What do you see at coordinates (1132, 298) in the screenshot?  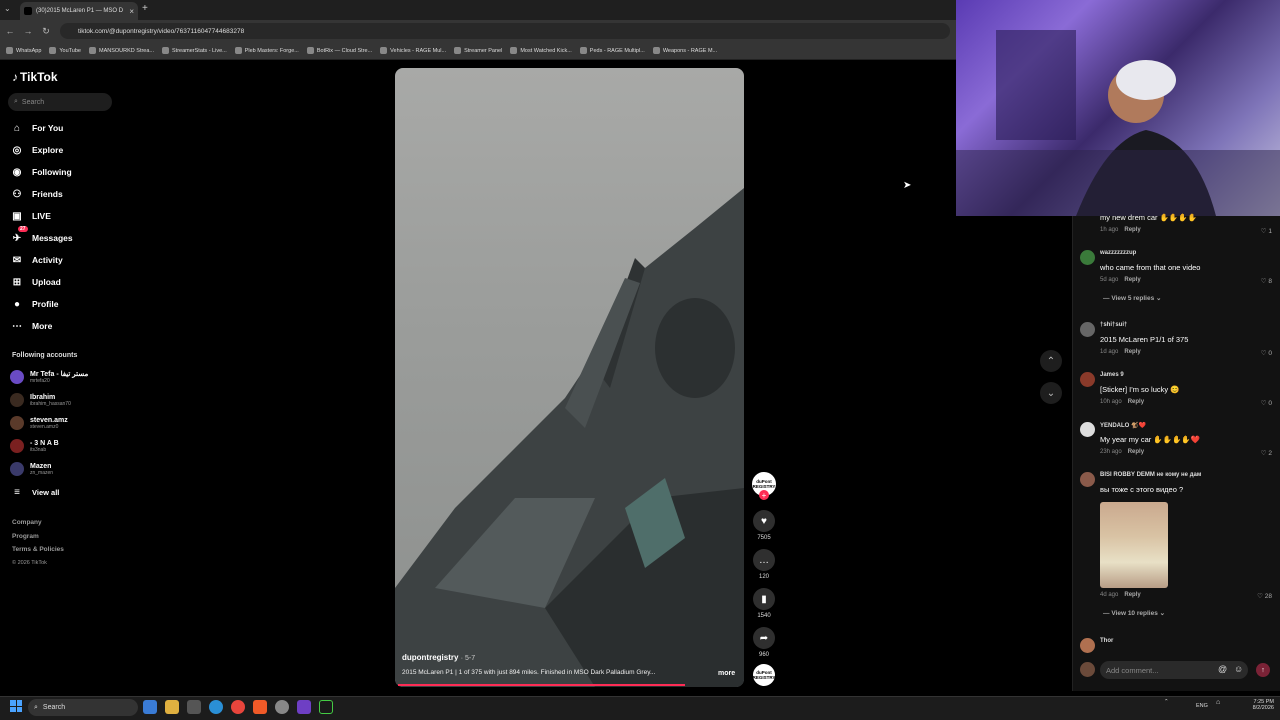 I see `view-replies-button: — View 5 replies ⌄` at bounding box center [1132, 298].